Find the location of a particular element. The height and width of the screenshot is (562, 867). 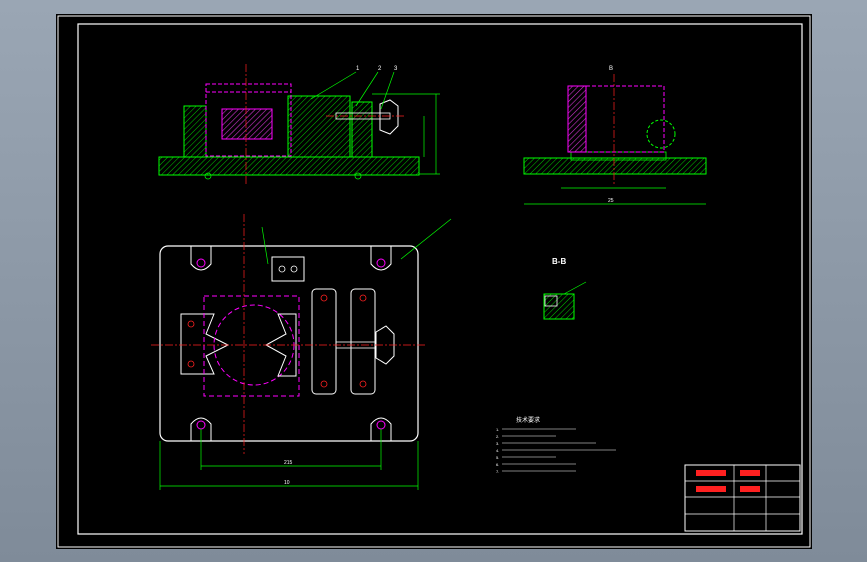

front-dim-label: 25 is located at coordinates (611, 201).